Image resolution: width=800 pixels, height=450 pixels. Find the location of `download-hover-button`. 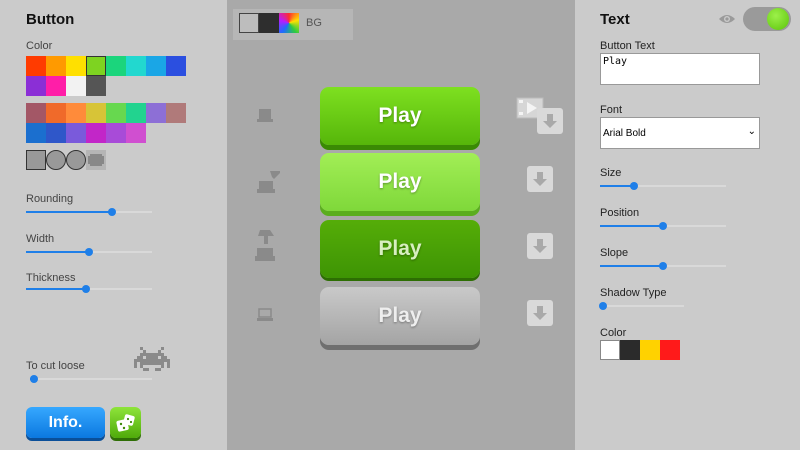

download-hover-button is located at coordinates (540, 179).